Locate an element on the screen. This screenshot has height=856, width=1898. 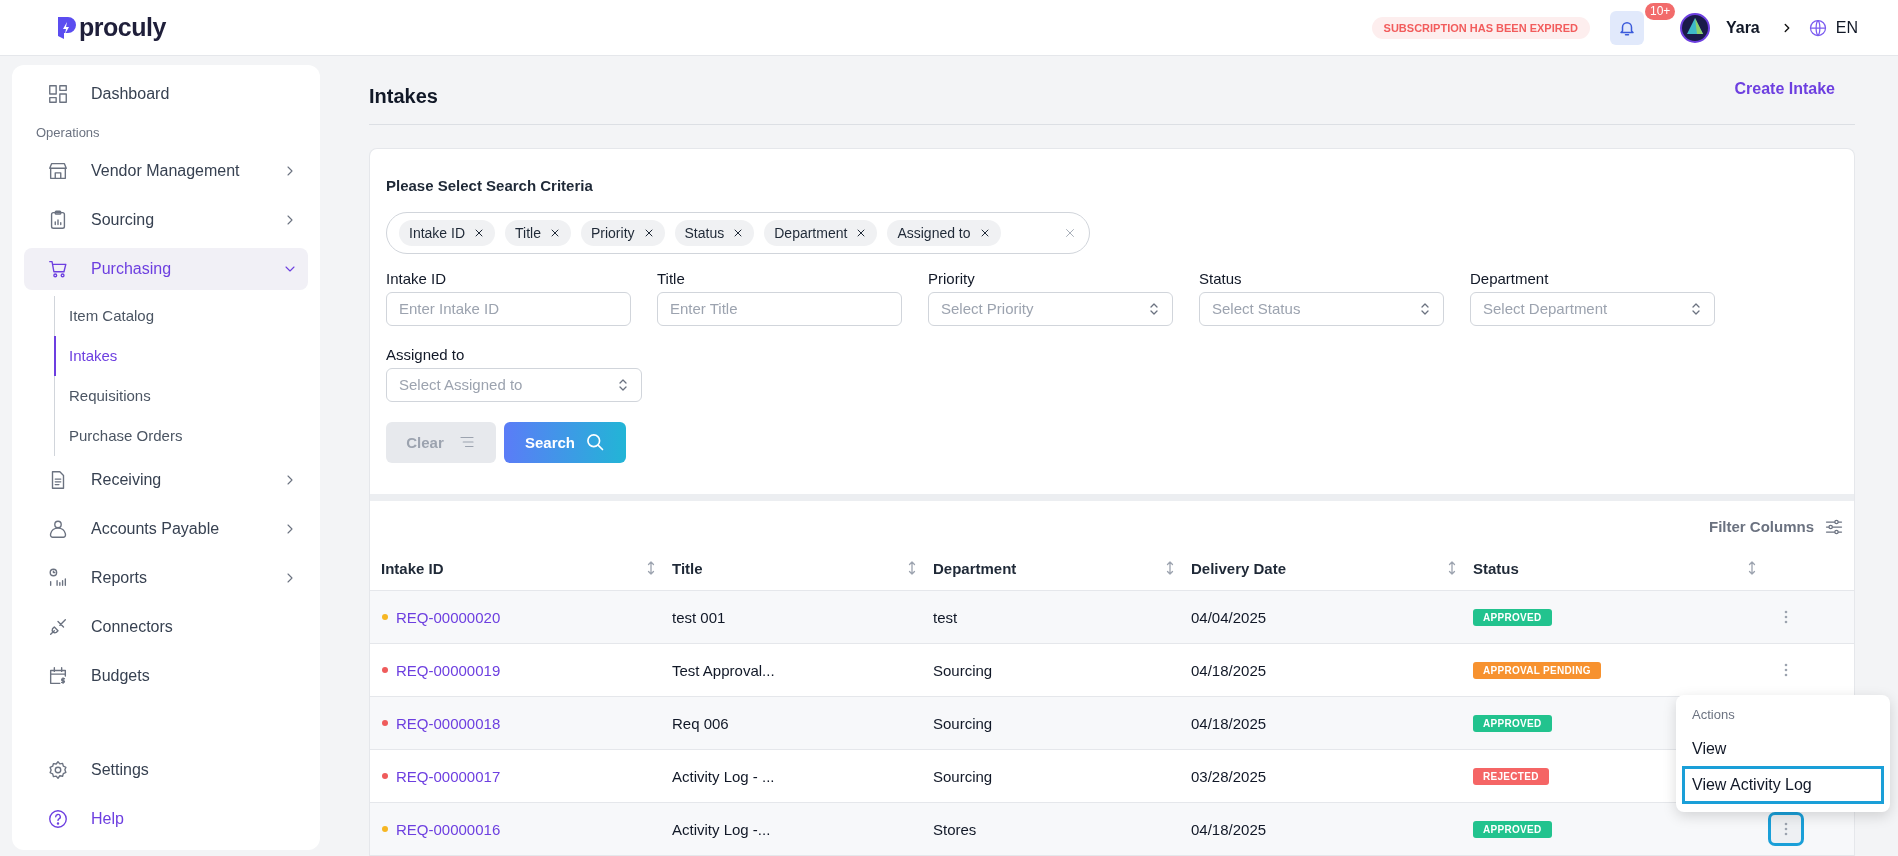
store-icon is located at coordinates (58, 171).